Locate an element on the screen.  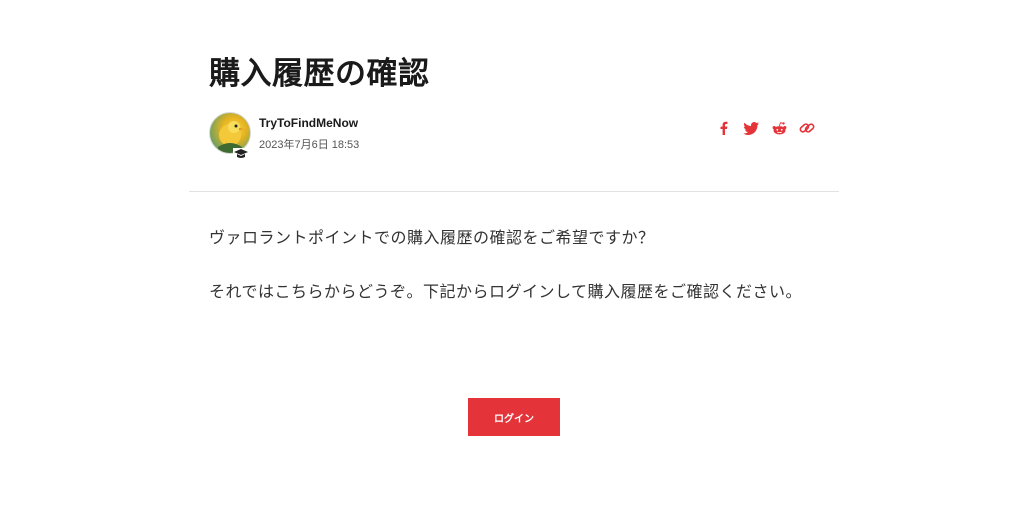
author-row: TryToFindMeNow 2023年7月6日 18:53 is located at coordinates (512, 135).